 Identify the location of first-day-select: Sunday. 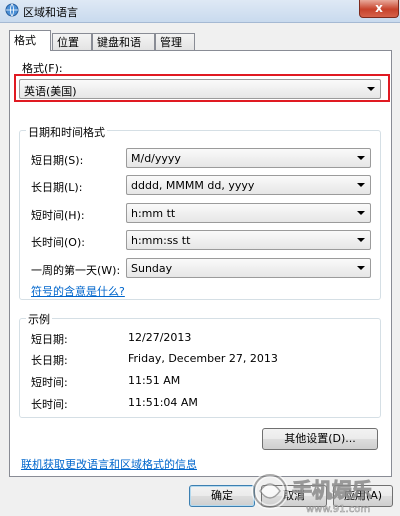
(248, 268).